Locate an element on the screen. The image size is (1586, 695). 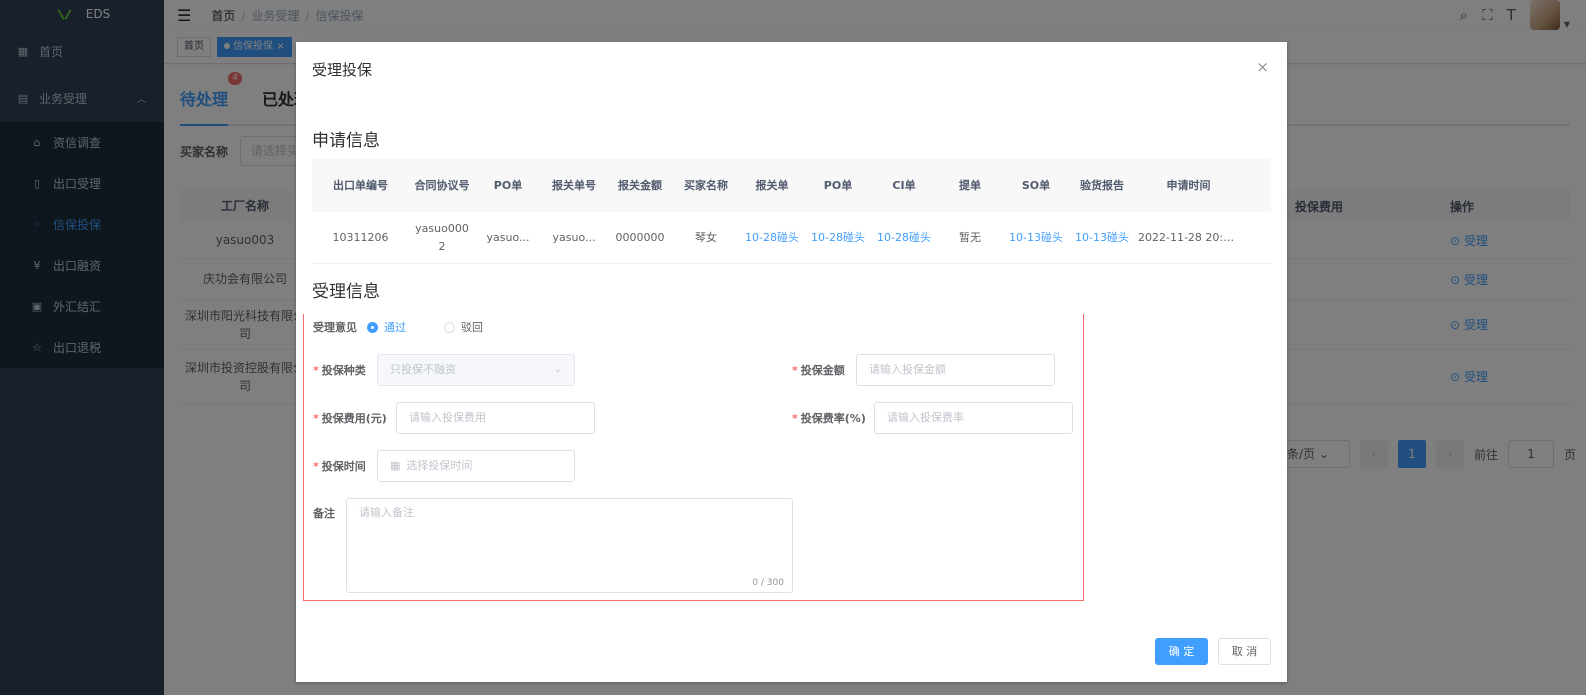
form-label-text: 投保费用(元) is located at coordinates (354, 418).